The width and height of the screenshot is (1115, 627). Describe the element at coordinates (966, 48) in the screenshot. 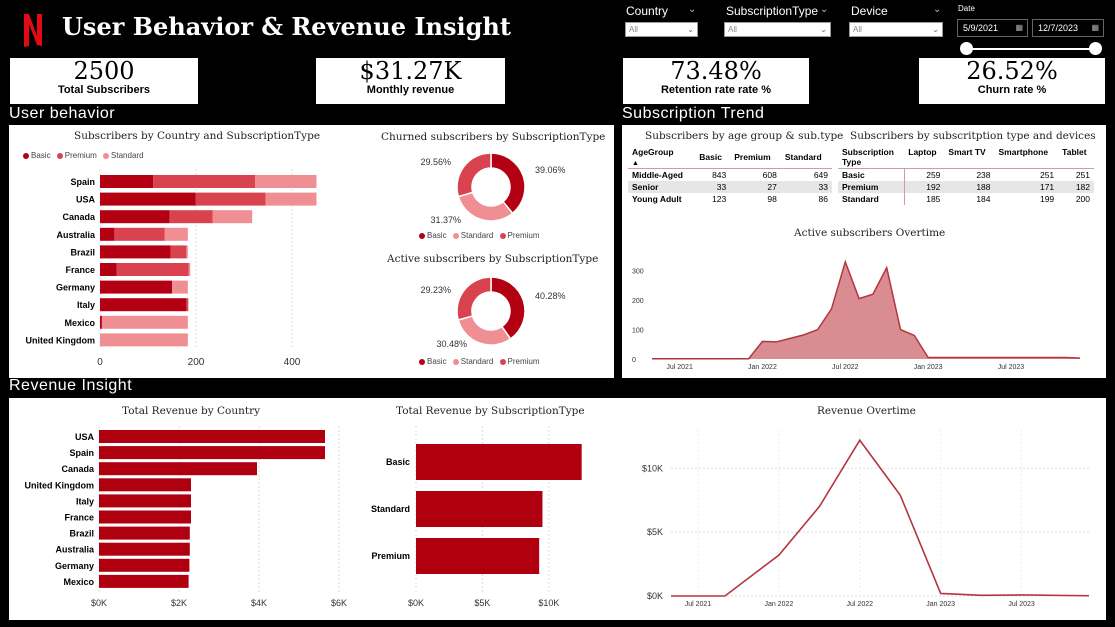

I see `date-slider-start-handle` at that location.